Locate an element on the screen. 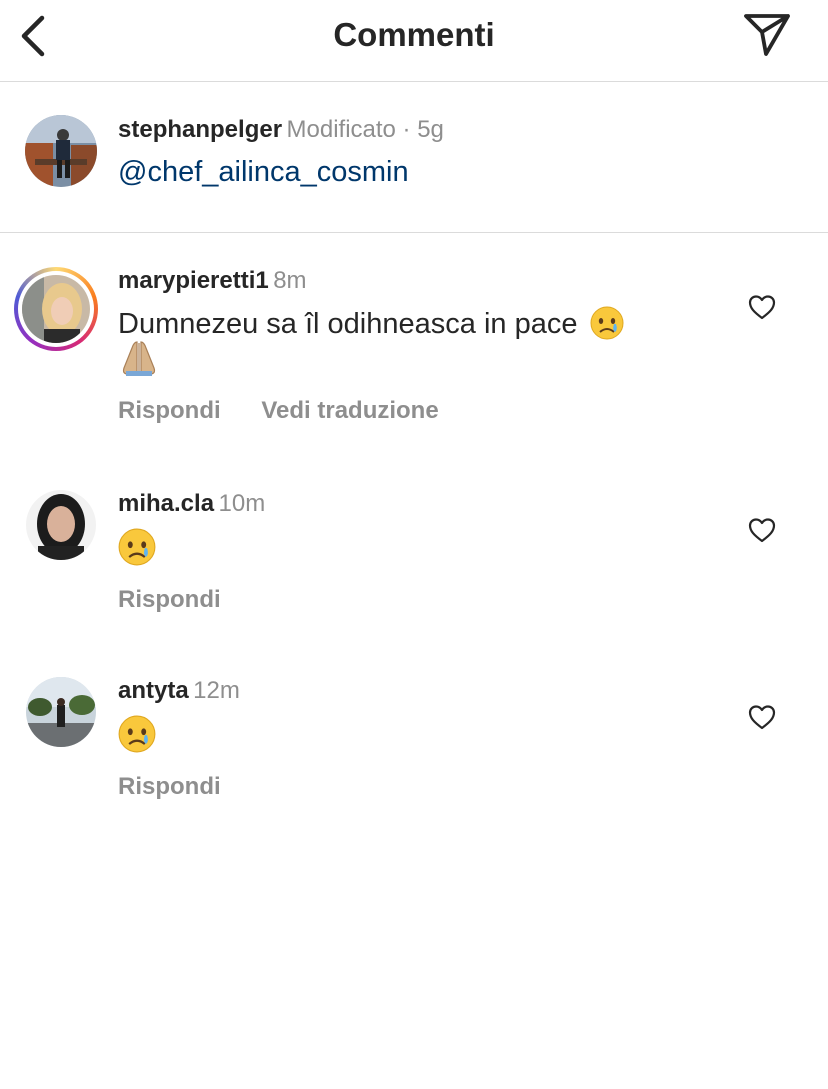 The image size is (828, 1089). comment-header: miha.cla 10m is located at coordinates (191, 504).